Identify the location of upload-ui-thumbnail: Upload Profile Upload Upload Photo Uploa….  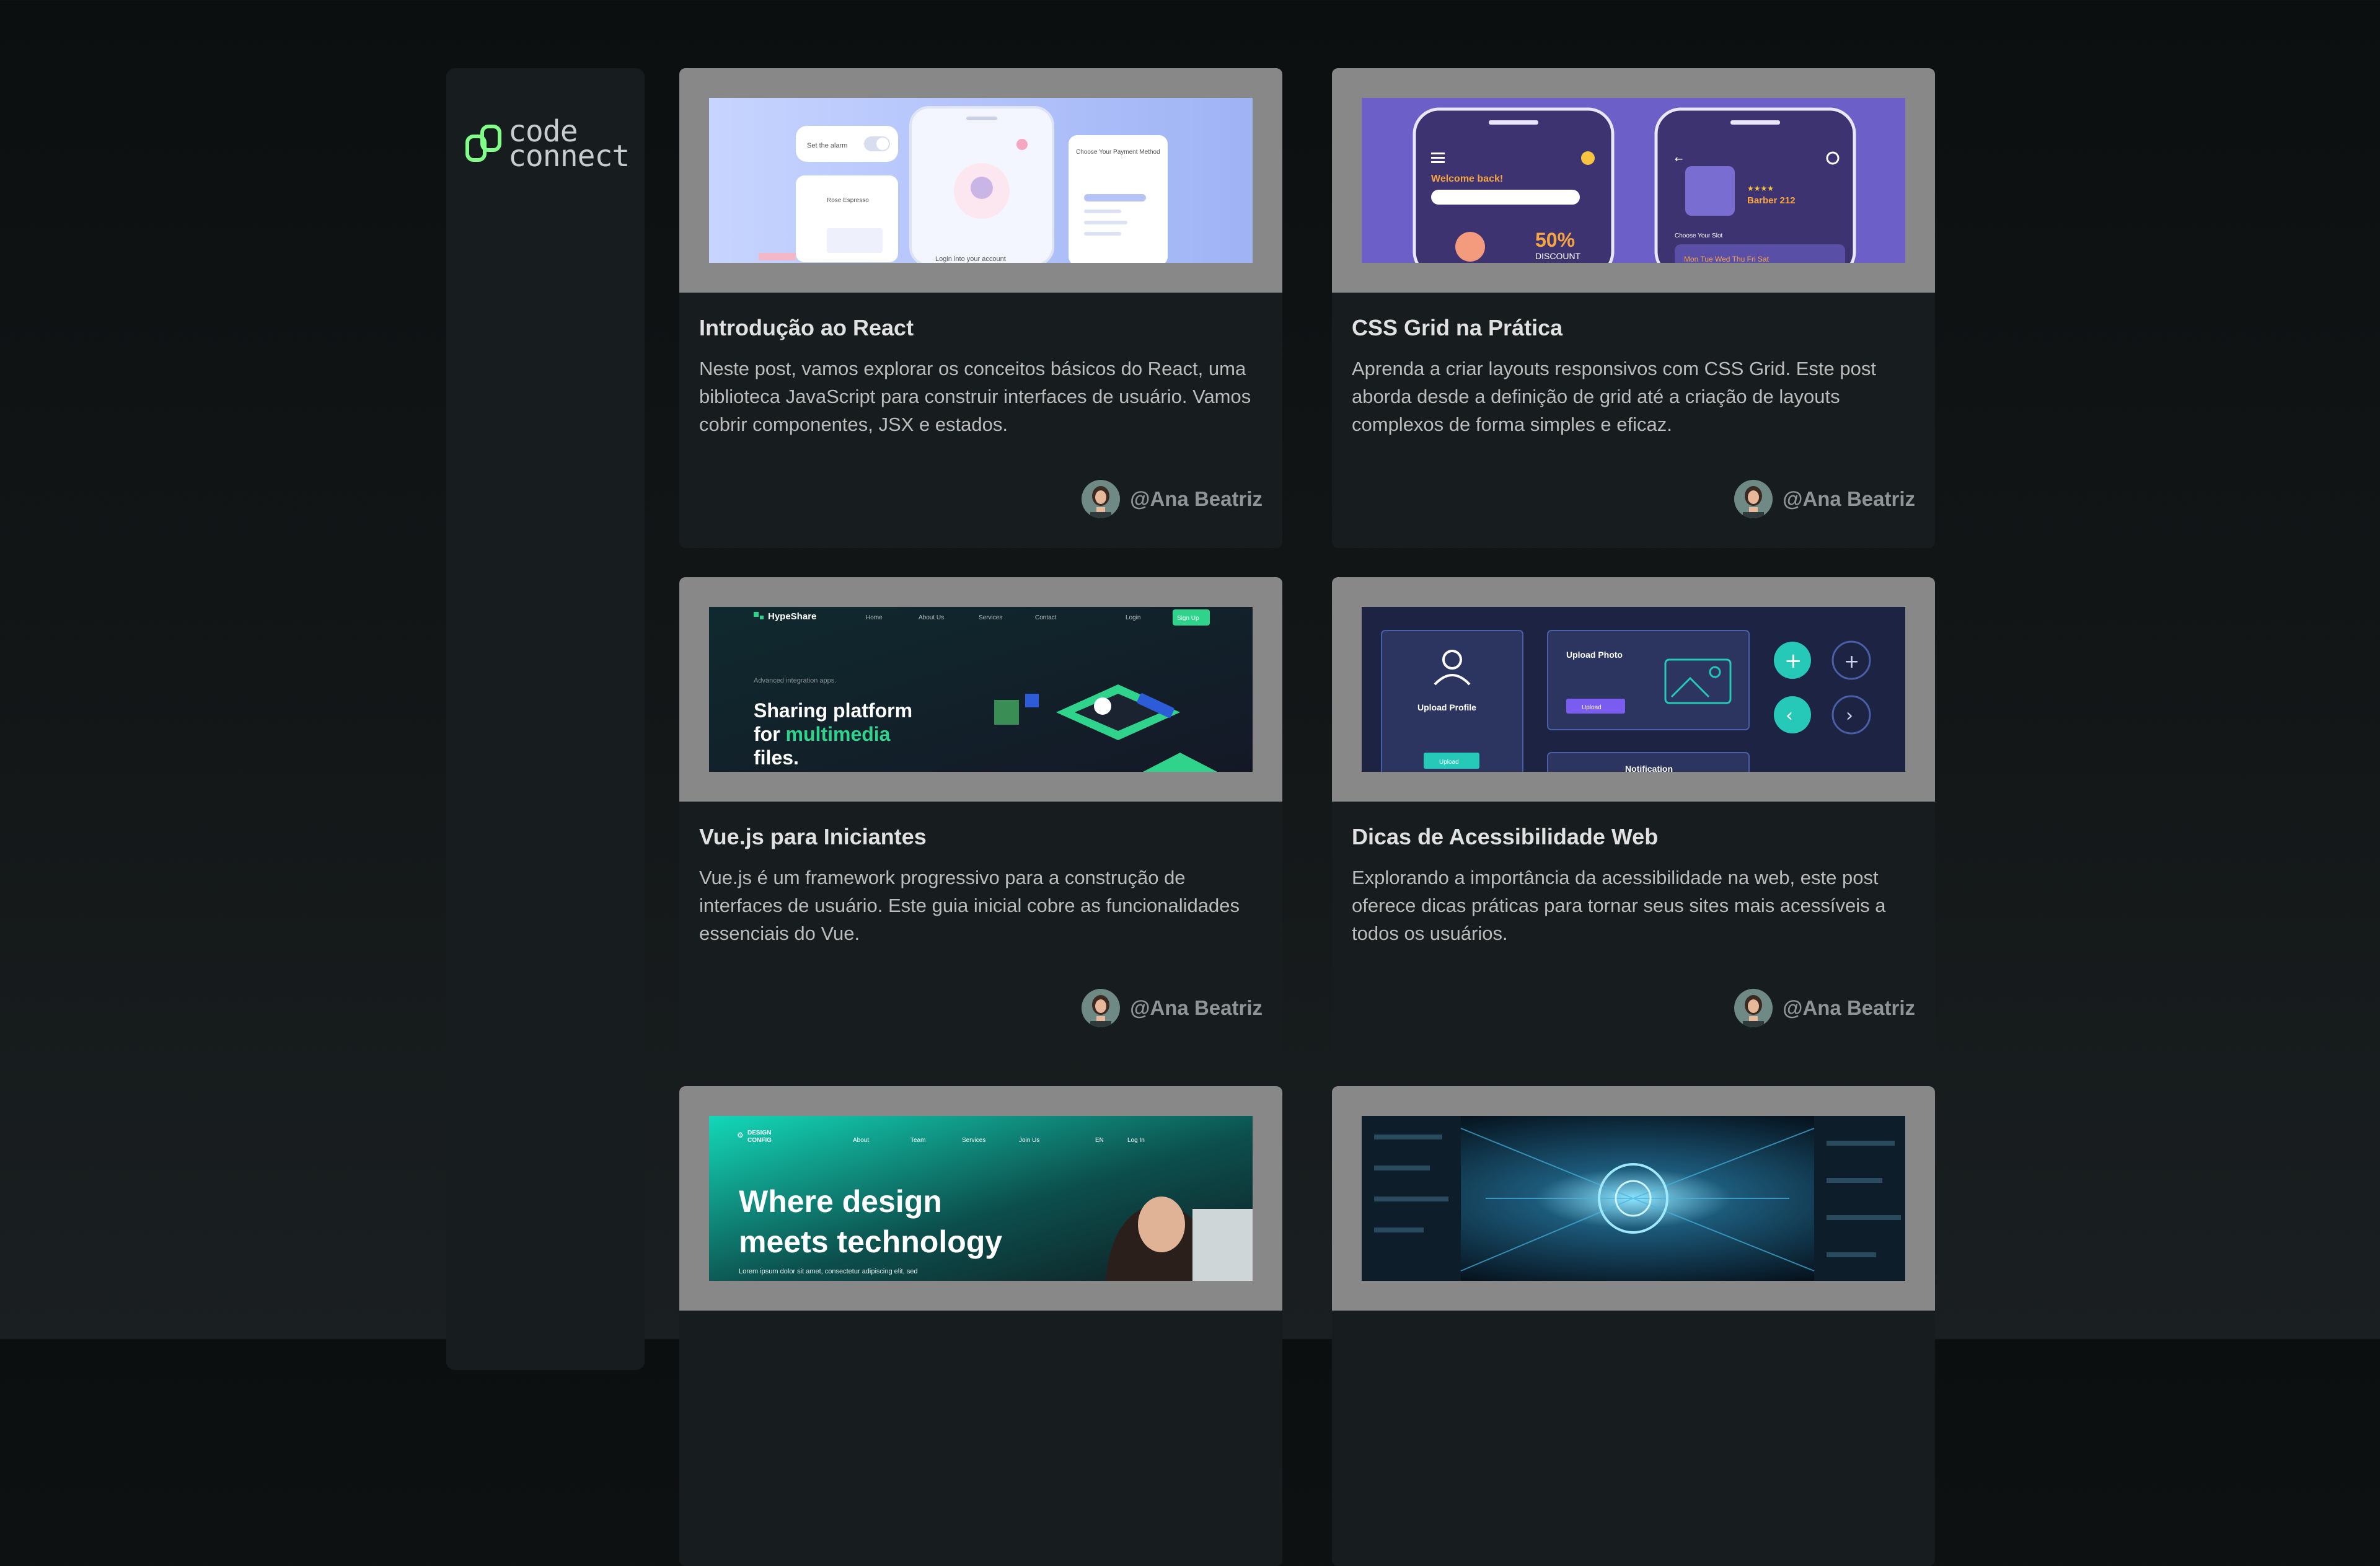
(1633, 689).